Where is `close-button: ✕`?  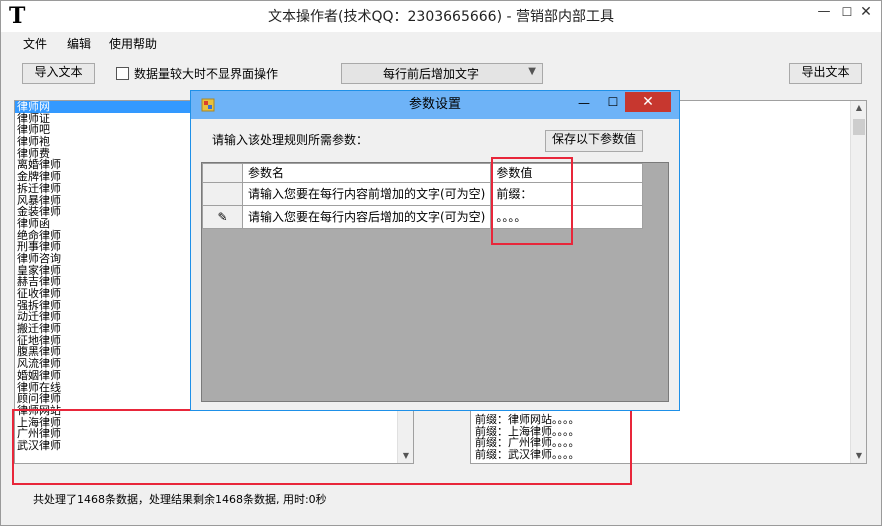 close-button: ✕ is located at coordinates (866, 13).